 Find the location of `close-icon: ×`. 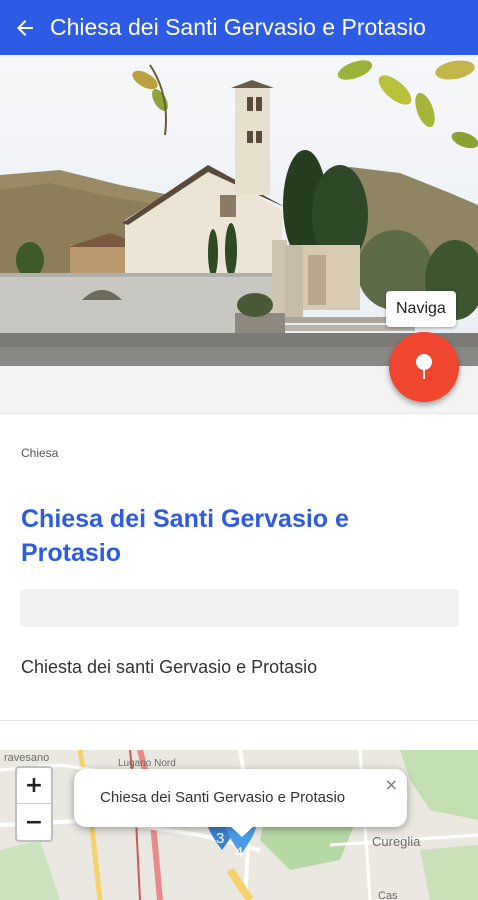

close-icon: × is located at coordinates (391, 784).